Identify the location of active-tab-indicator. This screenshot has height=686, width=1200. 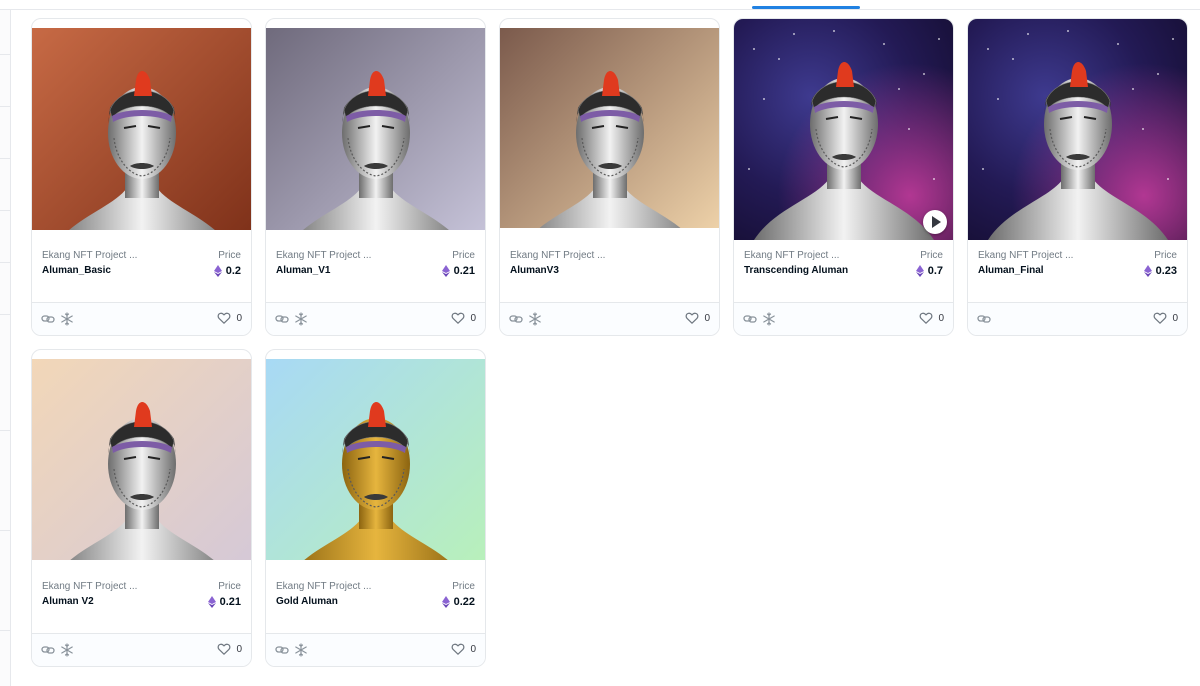
(806, 7).